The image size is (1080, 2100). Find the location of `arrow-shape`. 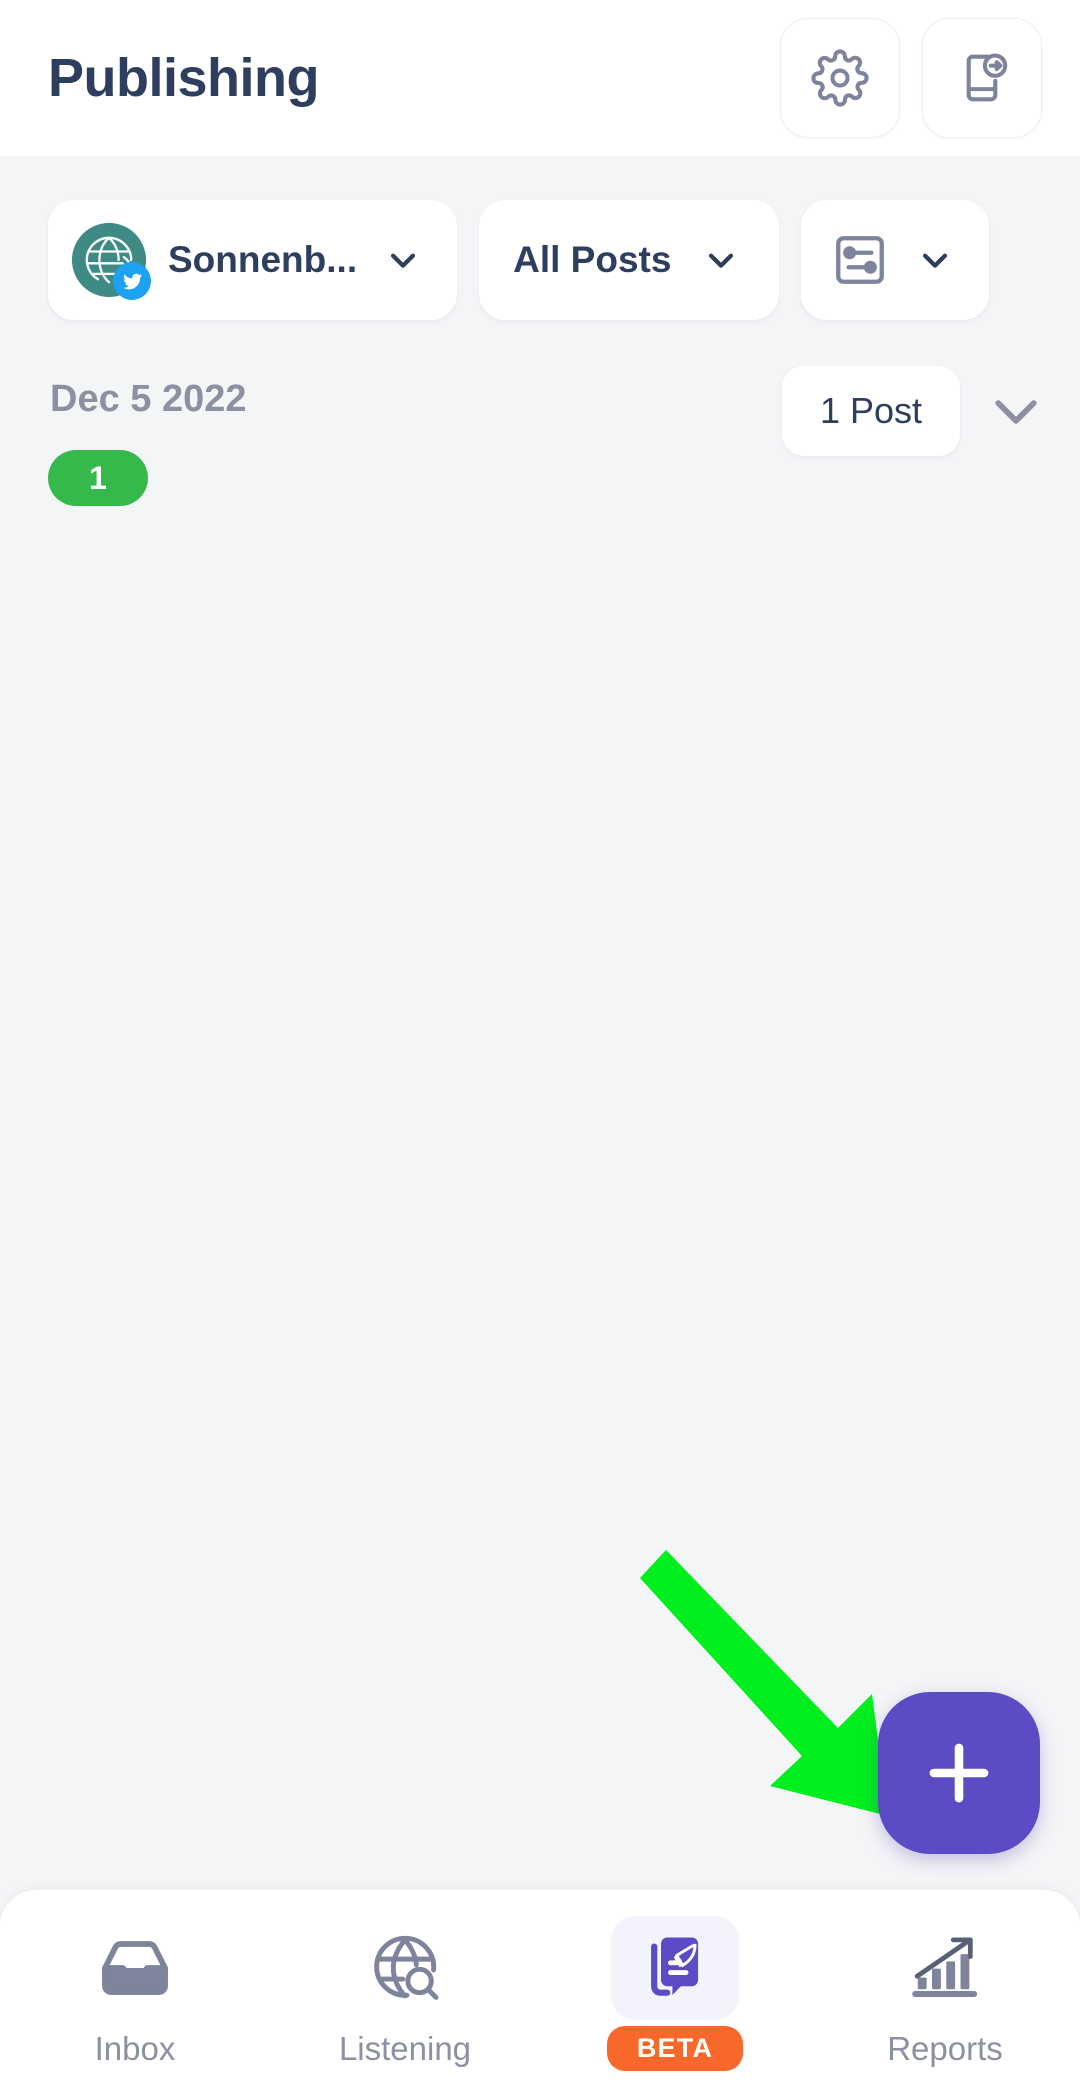

arrow-shape is located at coordinates (764, 1683).